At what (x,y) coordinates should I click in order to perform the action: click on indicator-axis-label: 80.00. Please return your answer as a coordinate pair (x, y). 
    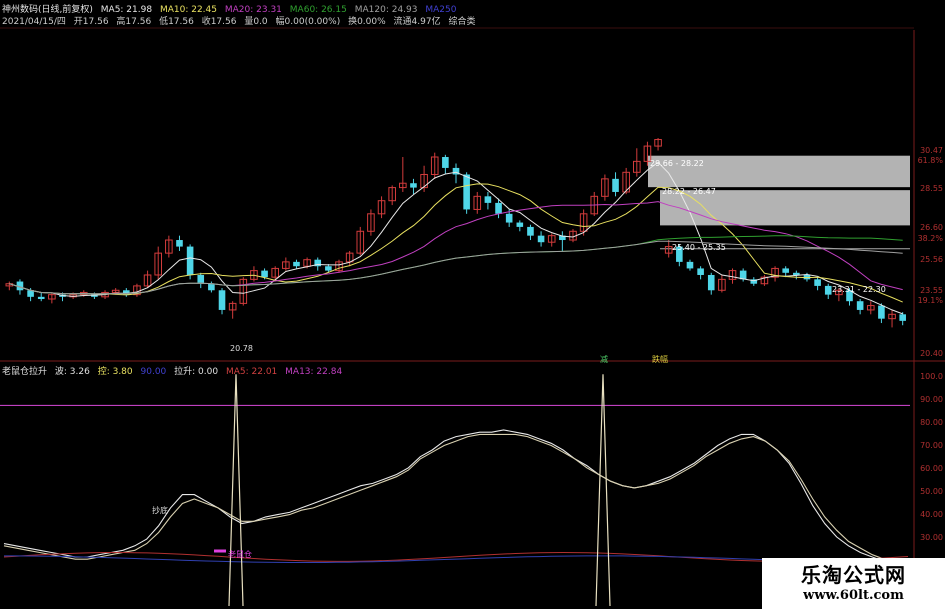
    Looking at the image, I should click on (931, 422).